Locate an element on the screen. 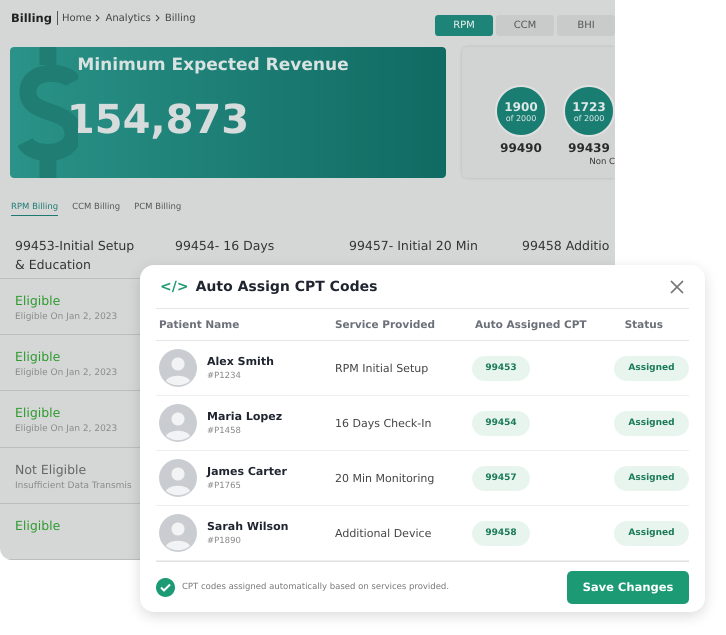 The image size is (726, 635). eligibility-detail: Insufficient Data Transmis is located at coordinates (74, 485).